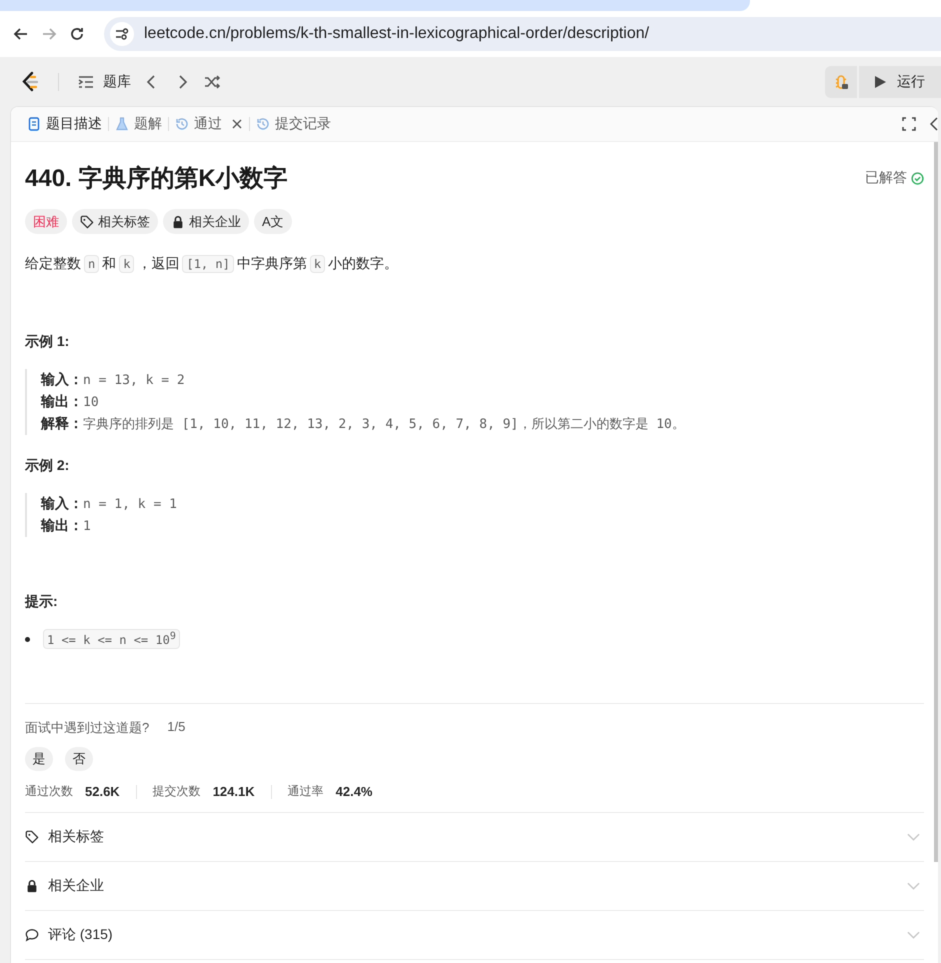  I want to click on companies-label: 相关企业, so click(215, 221).